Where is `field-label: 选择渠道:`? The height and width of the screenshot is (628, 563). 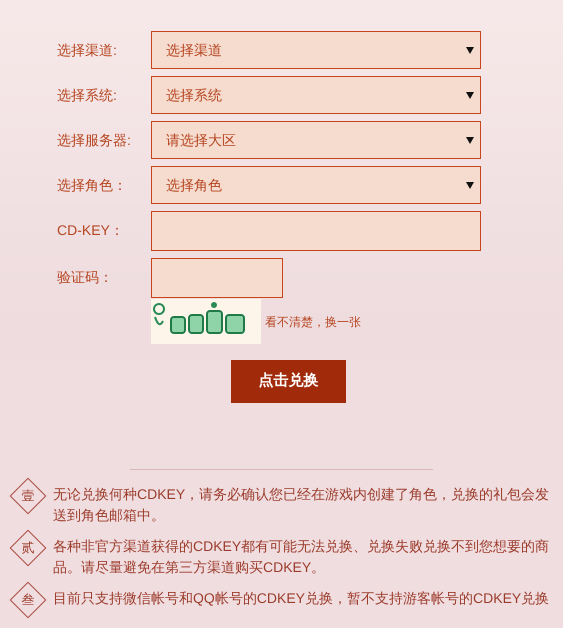
field-label: 选择渠道: is located at coordinates (87, 50).